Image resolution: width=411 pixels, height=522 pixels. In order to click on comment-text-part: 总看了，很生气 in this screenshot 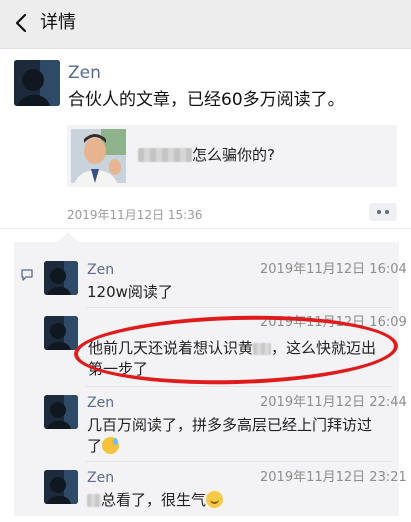, I will do `click(154, 500)`.